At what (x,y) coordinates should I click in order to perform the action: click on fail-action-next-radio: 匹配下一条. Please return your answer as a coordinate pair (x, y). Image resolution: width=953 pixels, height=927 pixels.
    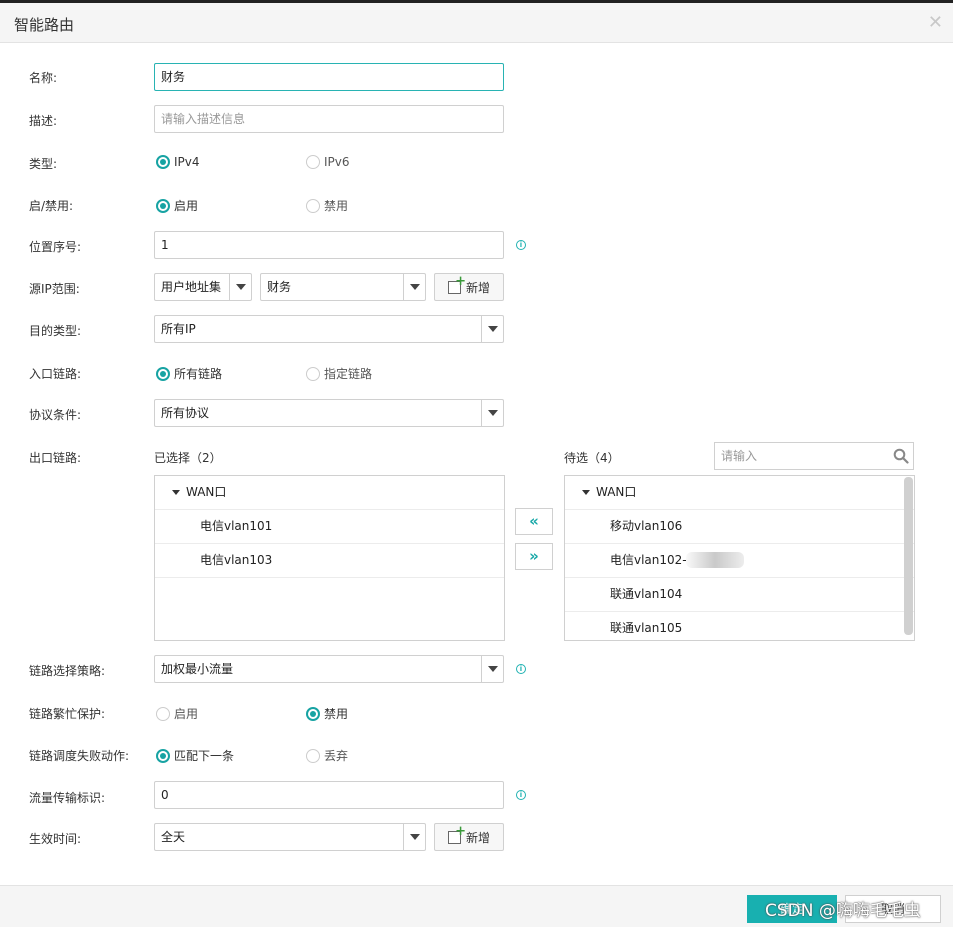
    Looking at the image, I should click on (195, 755).